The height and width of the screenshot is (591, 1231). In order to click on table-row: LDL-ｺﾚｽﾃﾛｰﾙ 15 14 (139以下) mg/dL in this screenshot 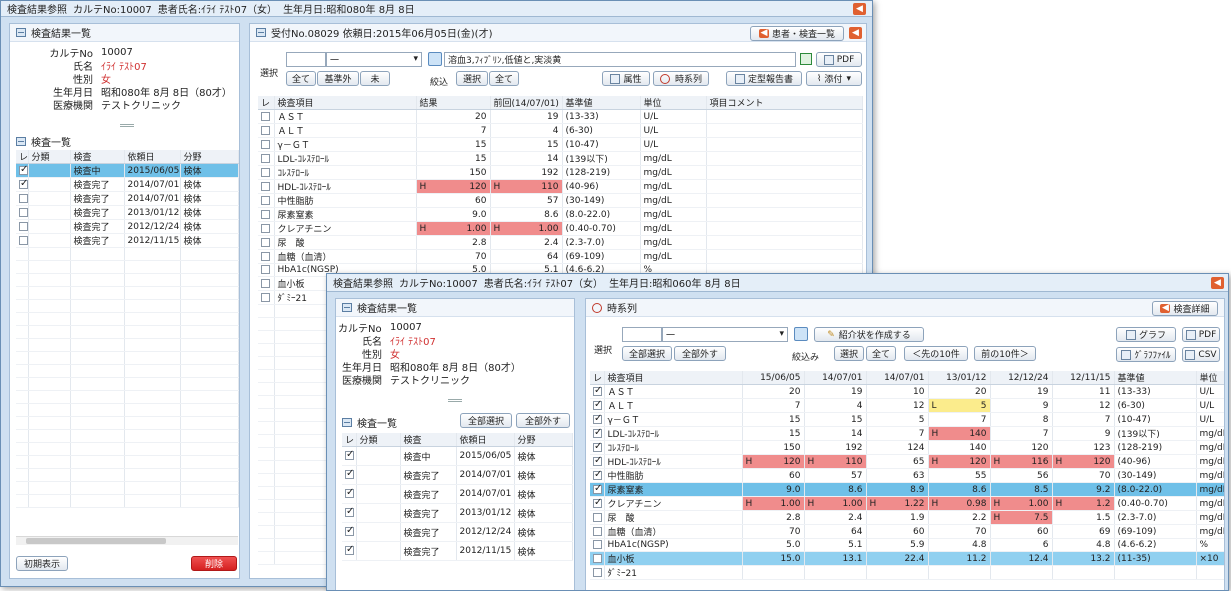, I will do `click(560, 158)`.